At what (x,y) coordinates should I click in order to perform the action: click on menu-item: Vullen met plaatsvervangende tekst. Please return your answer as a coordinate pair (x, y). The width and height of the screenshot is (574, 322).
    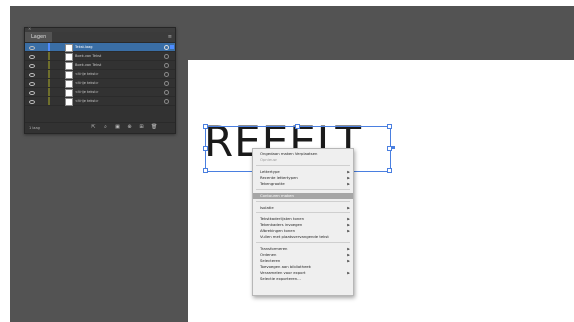
    Looking at the image, I should click on (303, 237).